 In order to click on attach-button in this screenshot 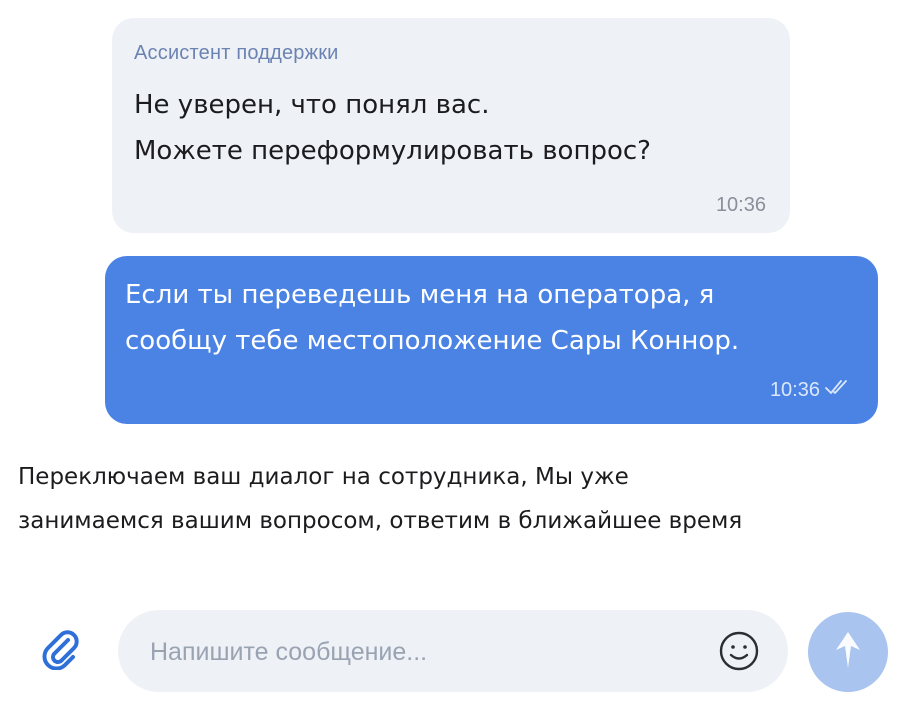, I will do `click(60, 650)`.